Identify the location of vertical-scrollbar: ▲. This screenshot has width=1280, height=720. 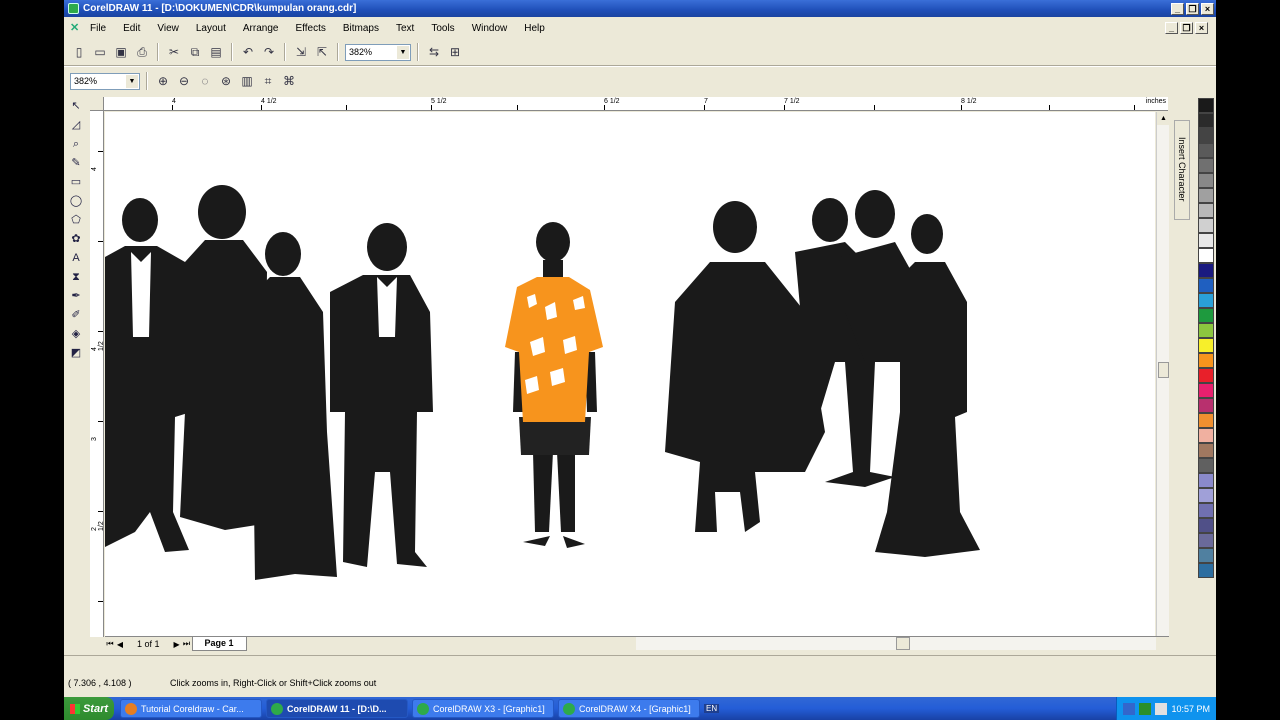
(1163, 374).